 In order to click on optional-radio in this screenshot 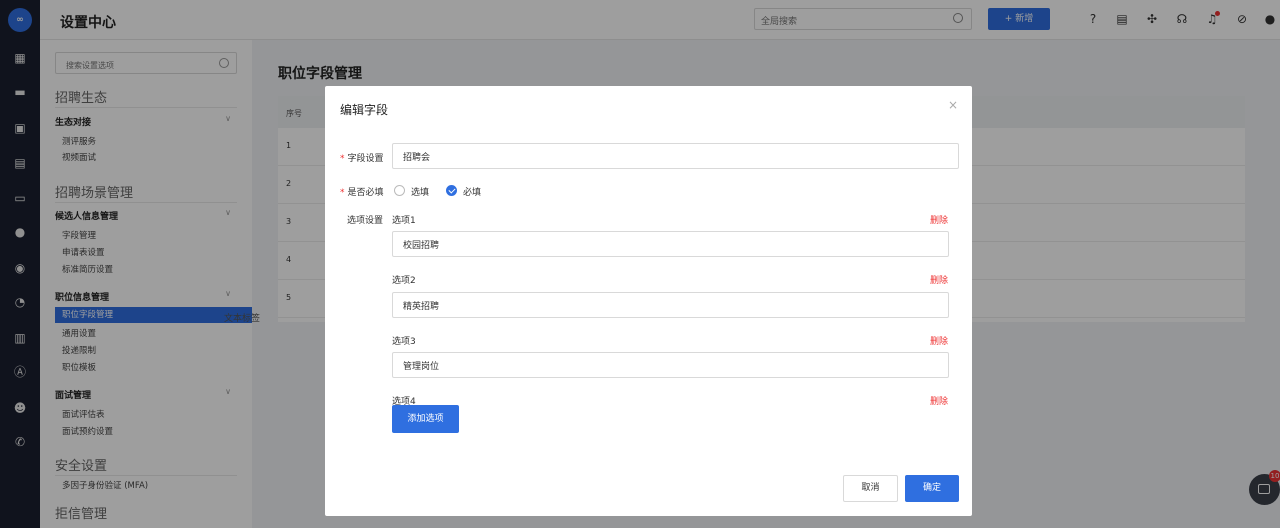, I will do `click(399, 190)`.